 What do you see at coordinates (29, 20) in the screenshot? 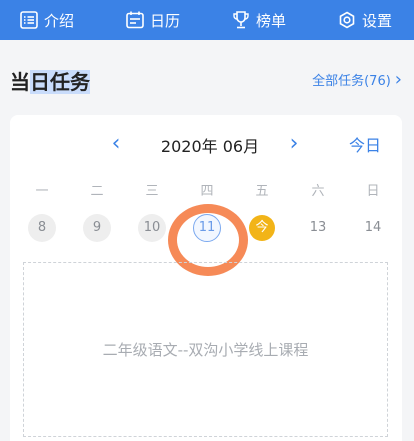
I see `list-icon` at bounding box center [29, 20].